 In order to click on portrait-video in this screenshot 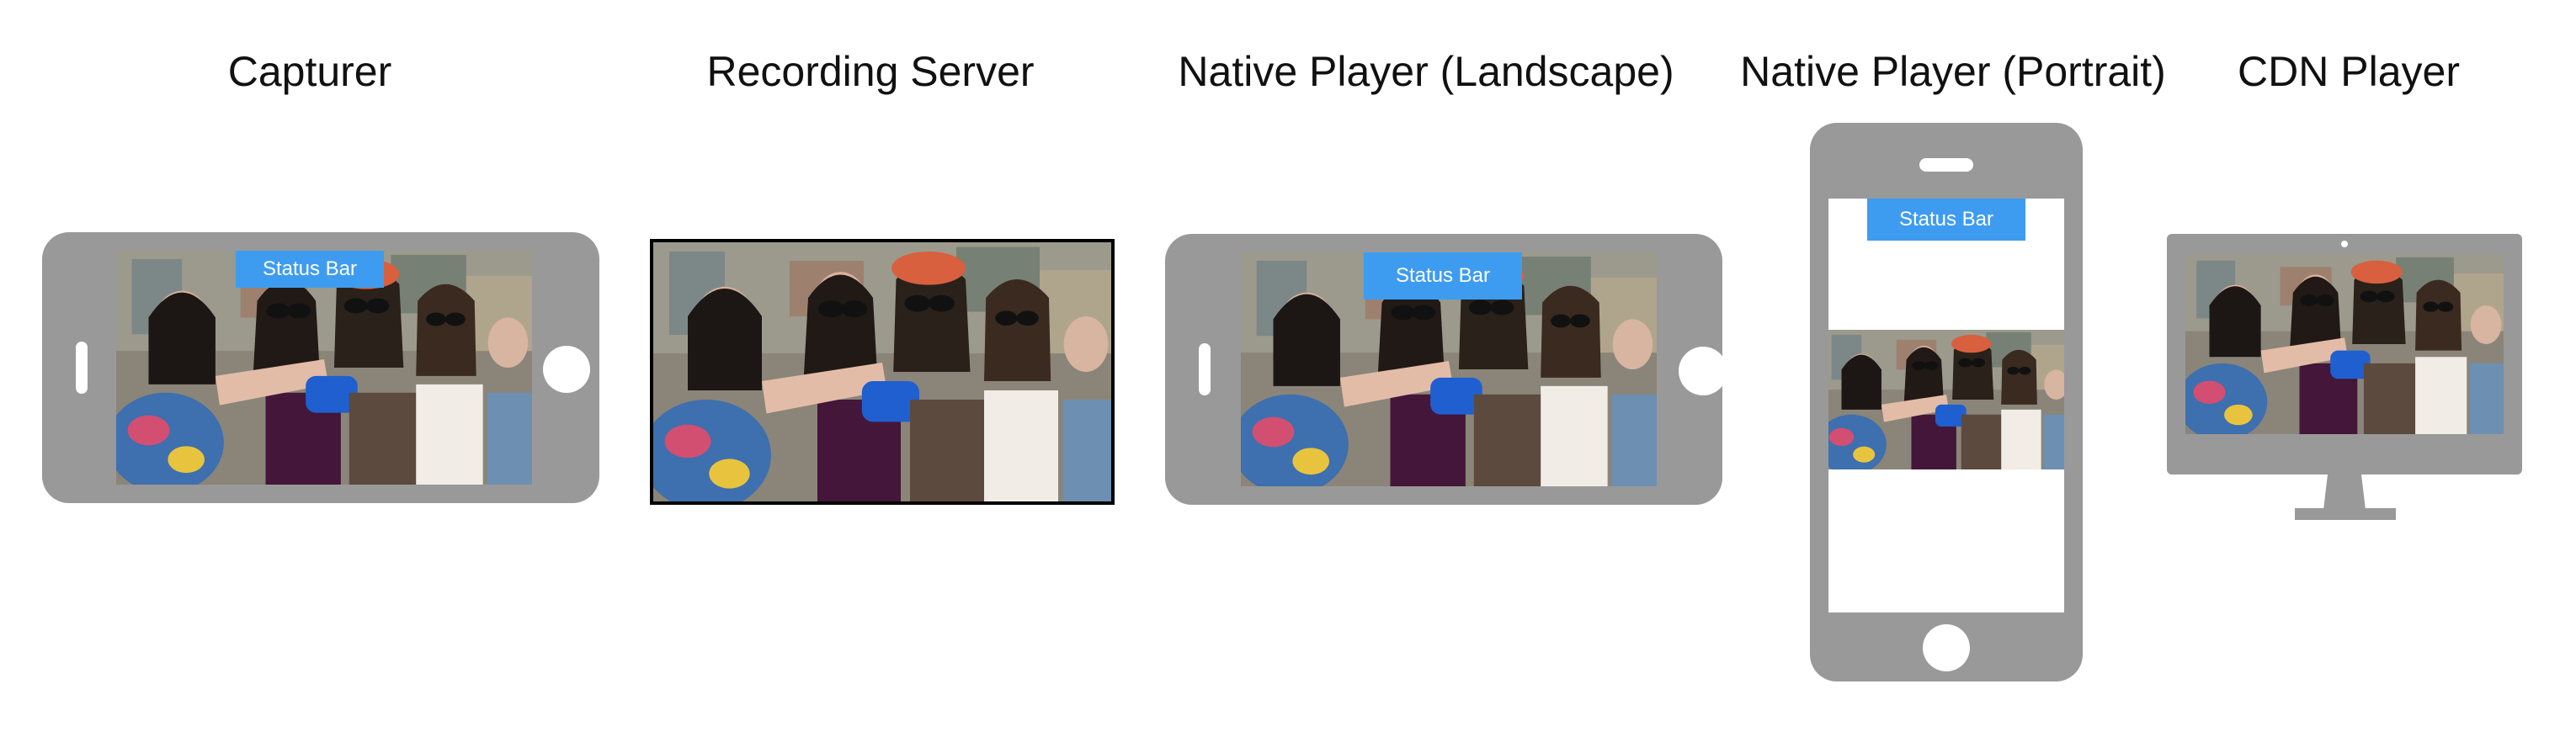, I will do `click(1946, 399)`.